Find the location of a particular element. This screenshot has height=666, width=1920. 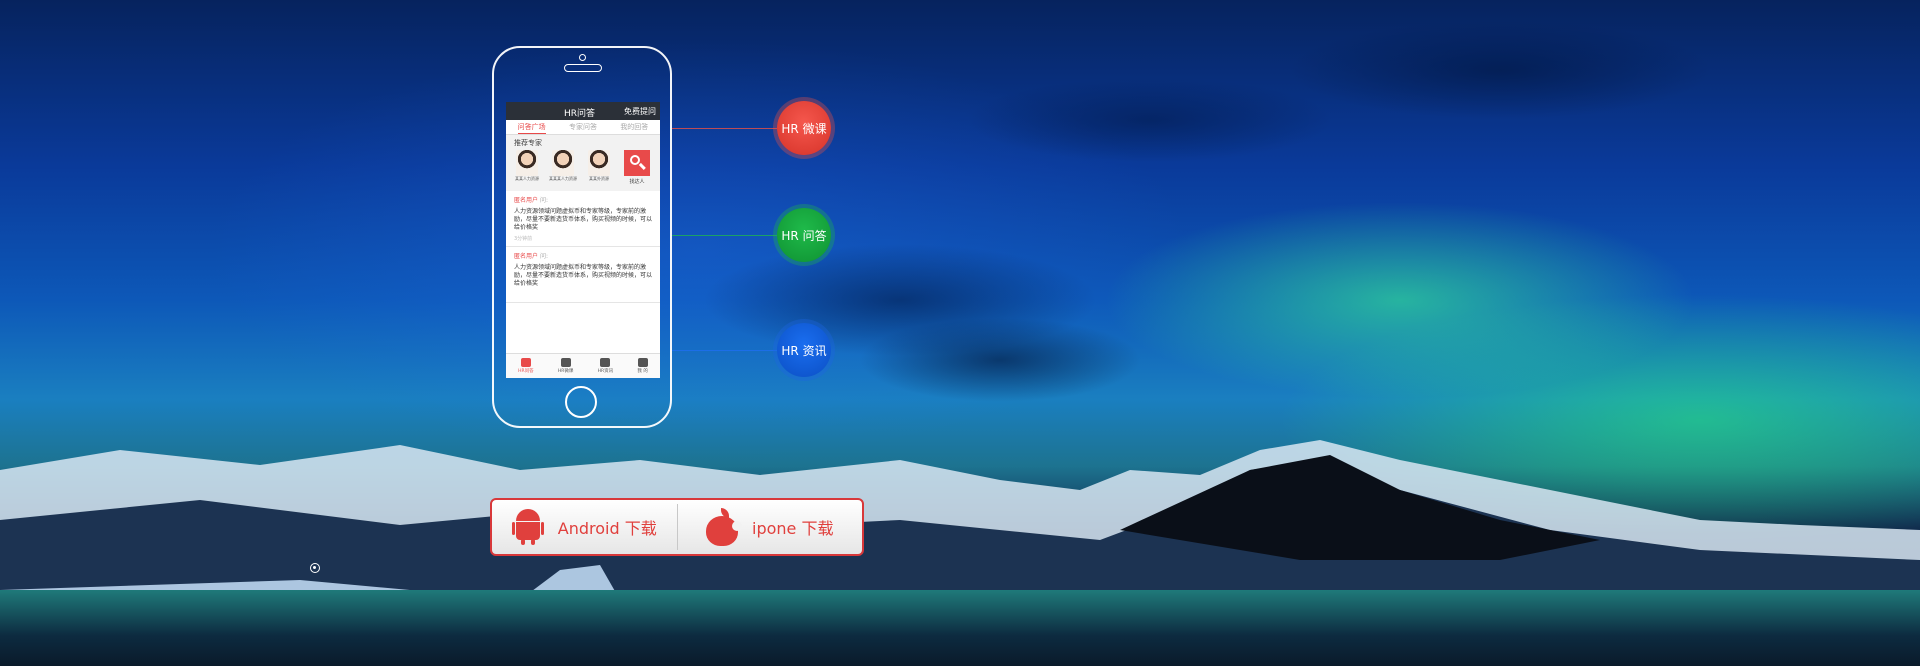

nav-item-me: 我 的 is located at coordinates (642, 366).